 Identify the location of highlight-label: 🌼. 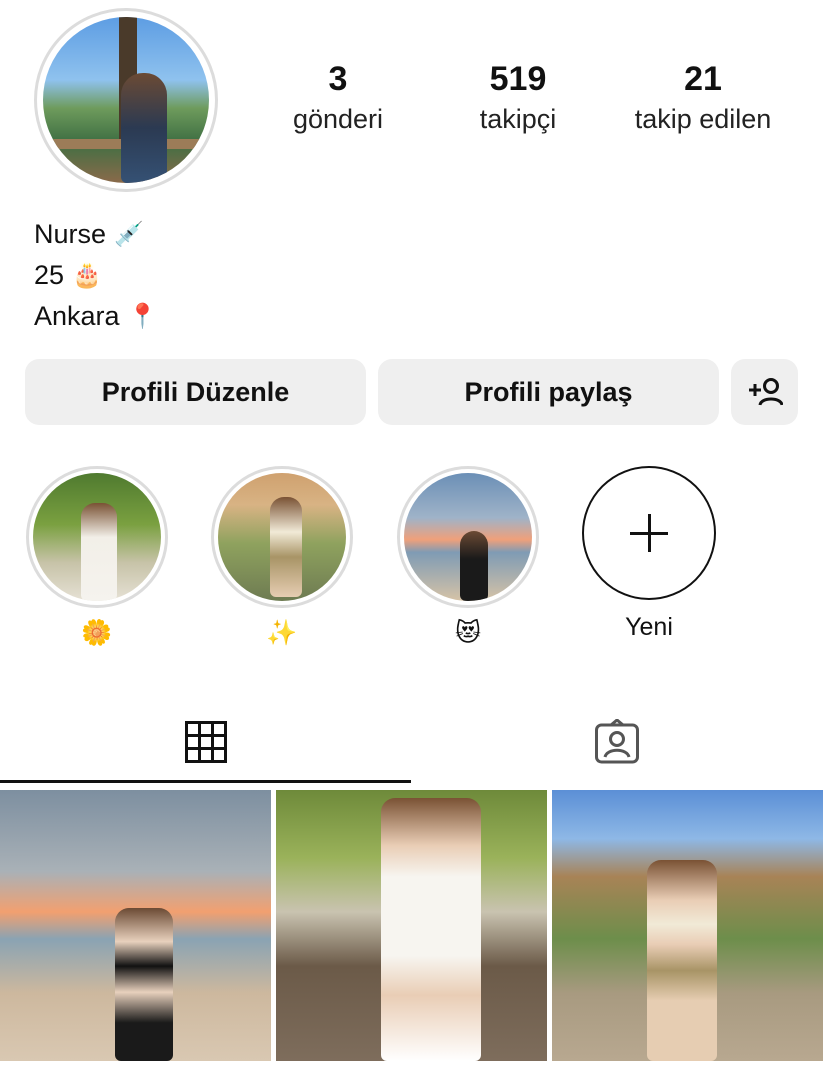
(97, 632).